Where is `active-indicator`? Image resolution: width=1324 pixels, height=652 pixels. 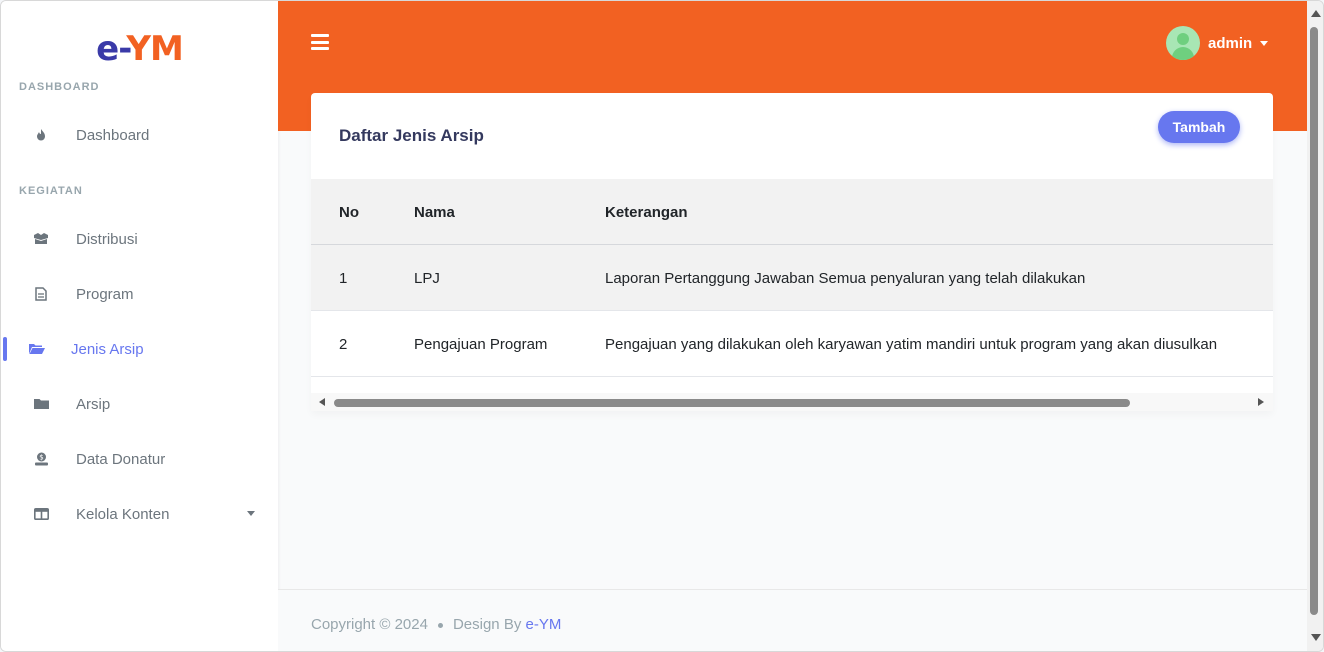 active-indicator is located at coordinates (5, 349).